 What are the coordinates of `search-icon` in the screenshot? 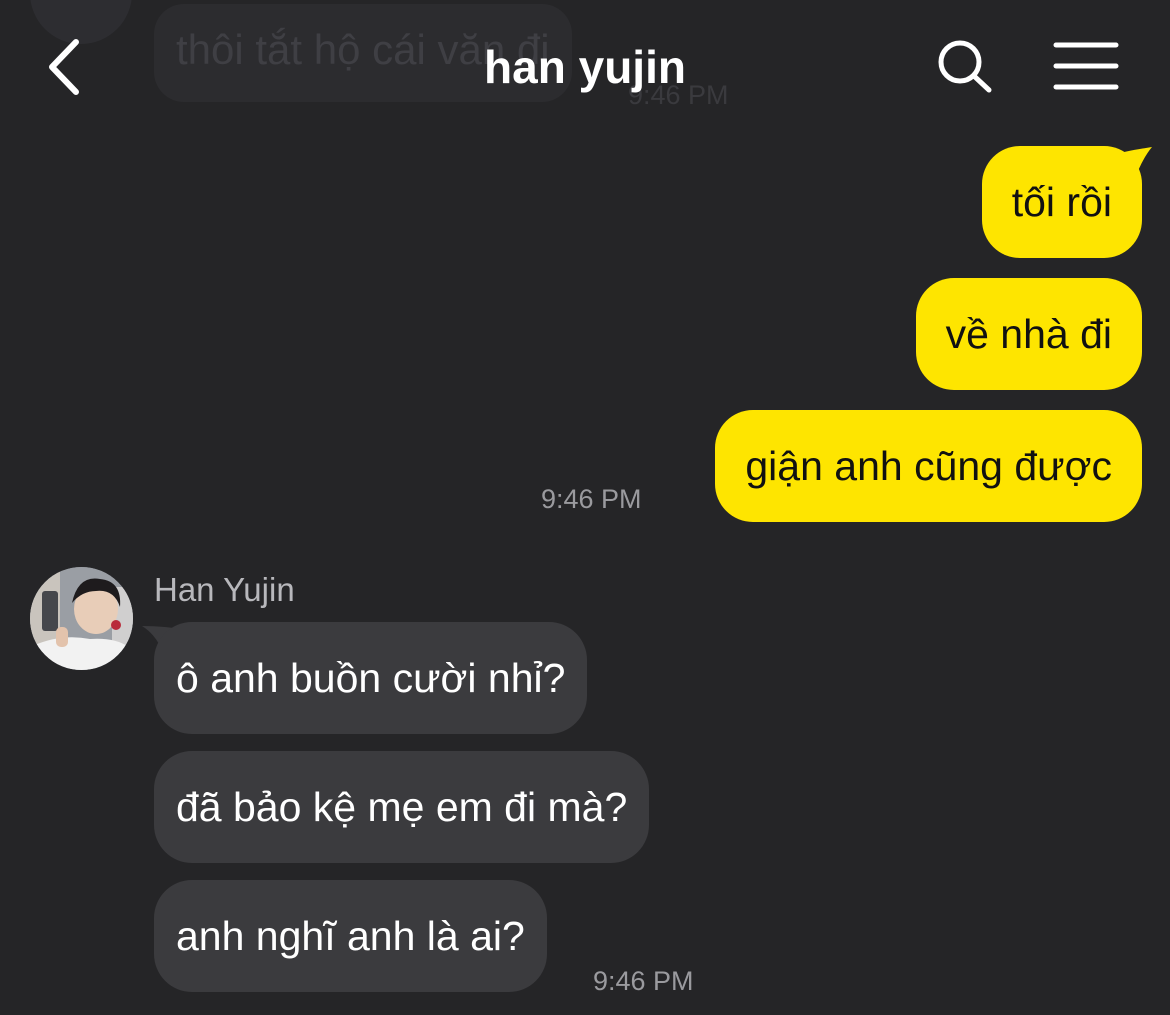 It's located at (965, 66).